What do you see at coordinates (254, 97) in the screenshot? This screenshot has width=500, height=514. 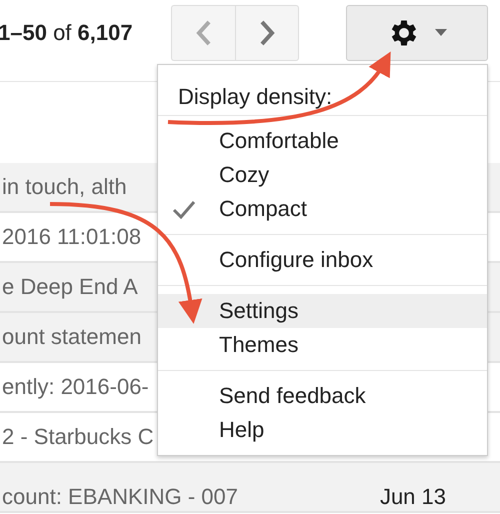 I see `menu-heading: Display density:` at bounding box center [254, 97].